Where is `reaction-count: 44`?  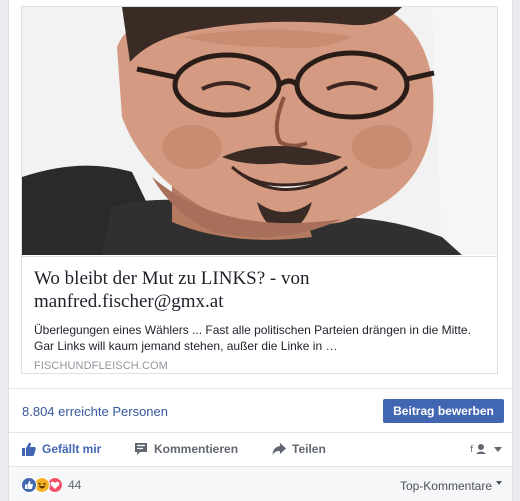
reaction-count: 44 is located at coordinates (75, 485).